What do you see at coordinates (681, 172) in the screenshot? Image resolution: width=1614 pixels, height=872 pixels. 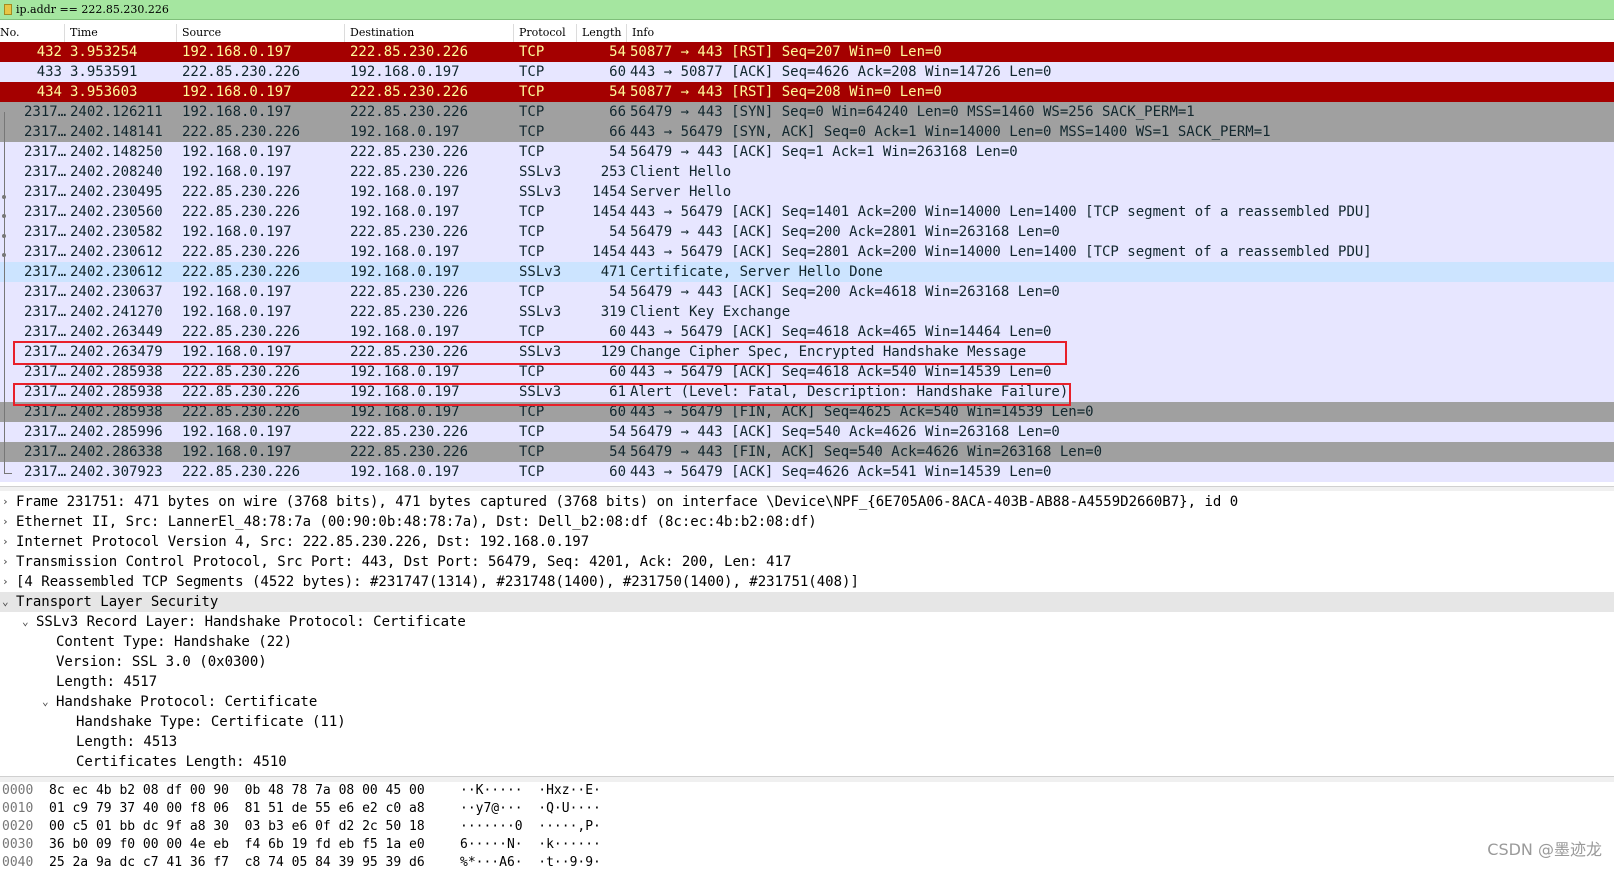 I see `packet-info: Client Hello` at bounding box center [681, 172].